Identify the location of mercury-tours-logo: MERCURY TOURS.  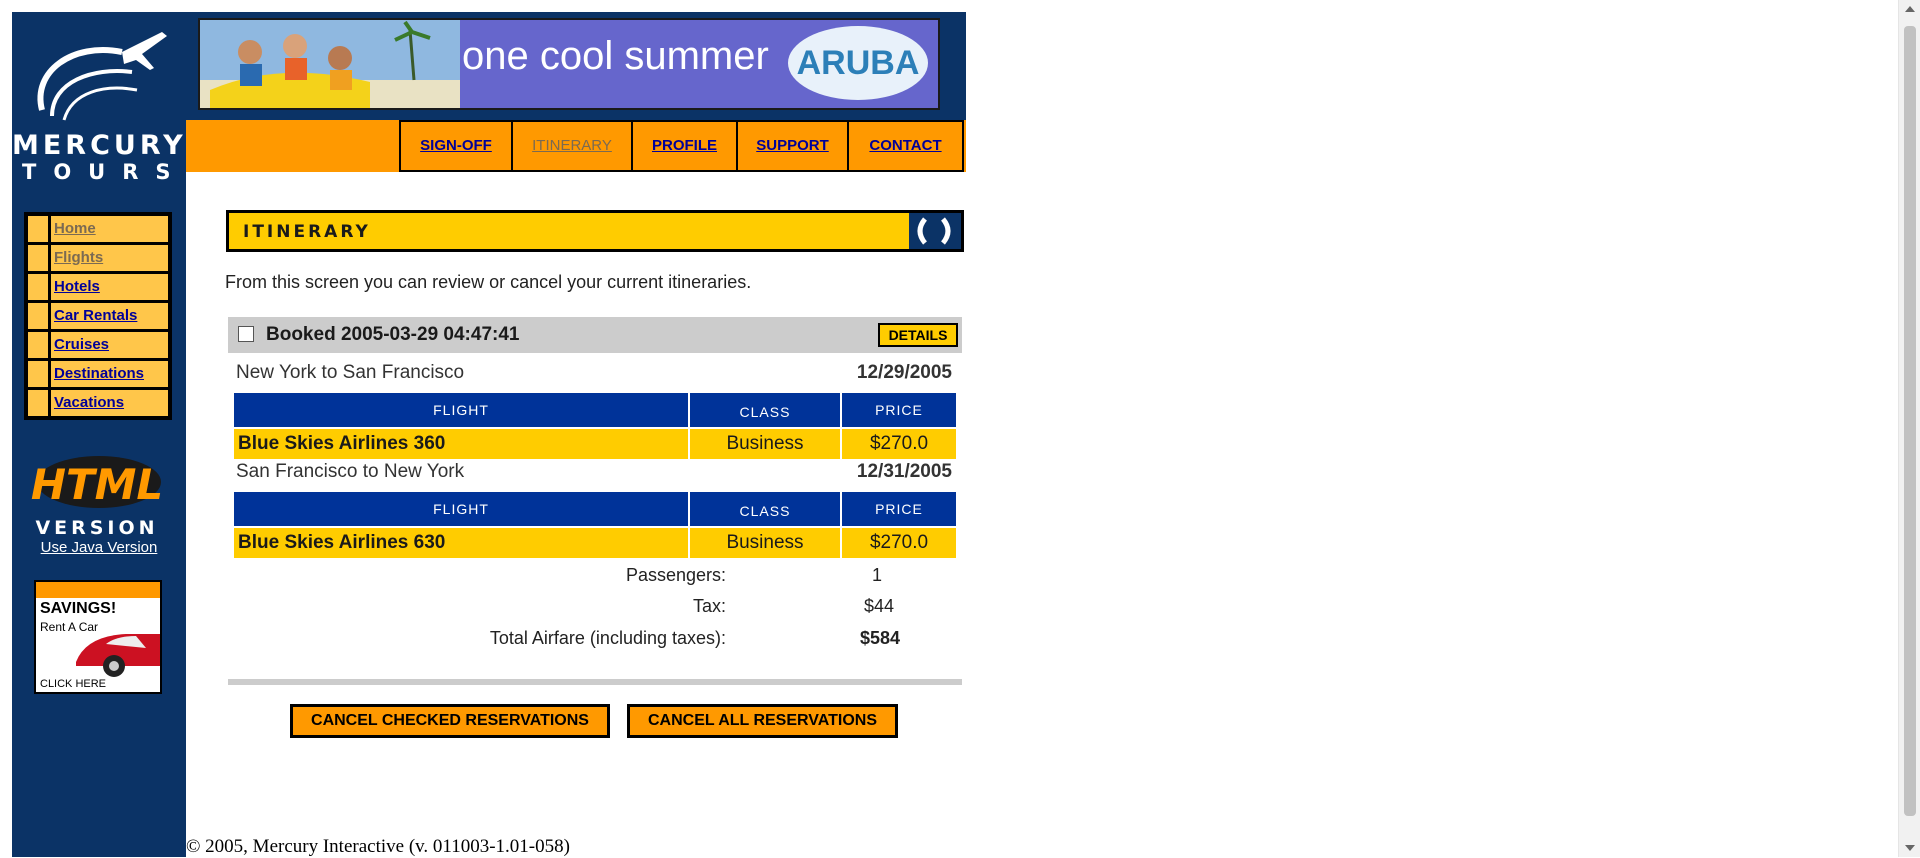
(99, 102).